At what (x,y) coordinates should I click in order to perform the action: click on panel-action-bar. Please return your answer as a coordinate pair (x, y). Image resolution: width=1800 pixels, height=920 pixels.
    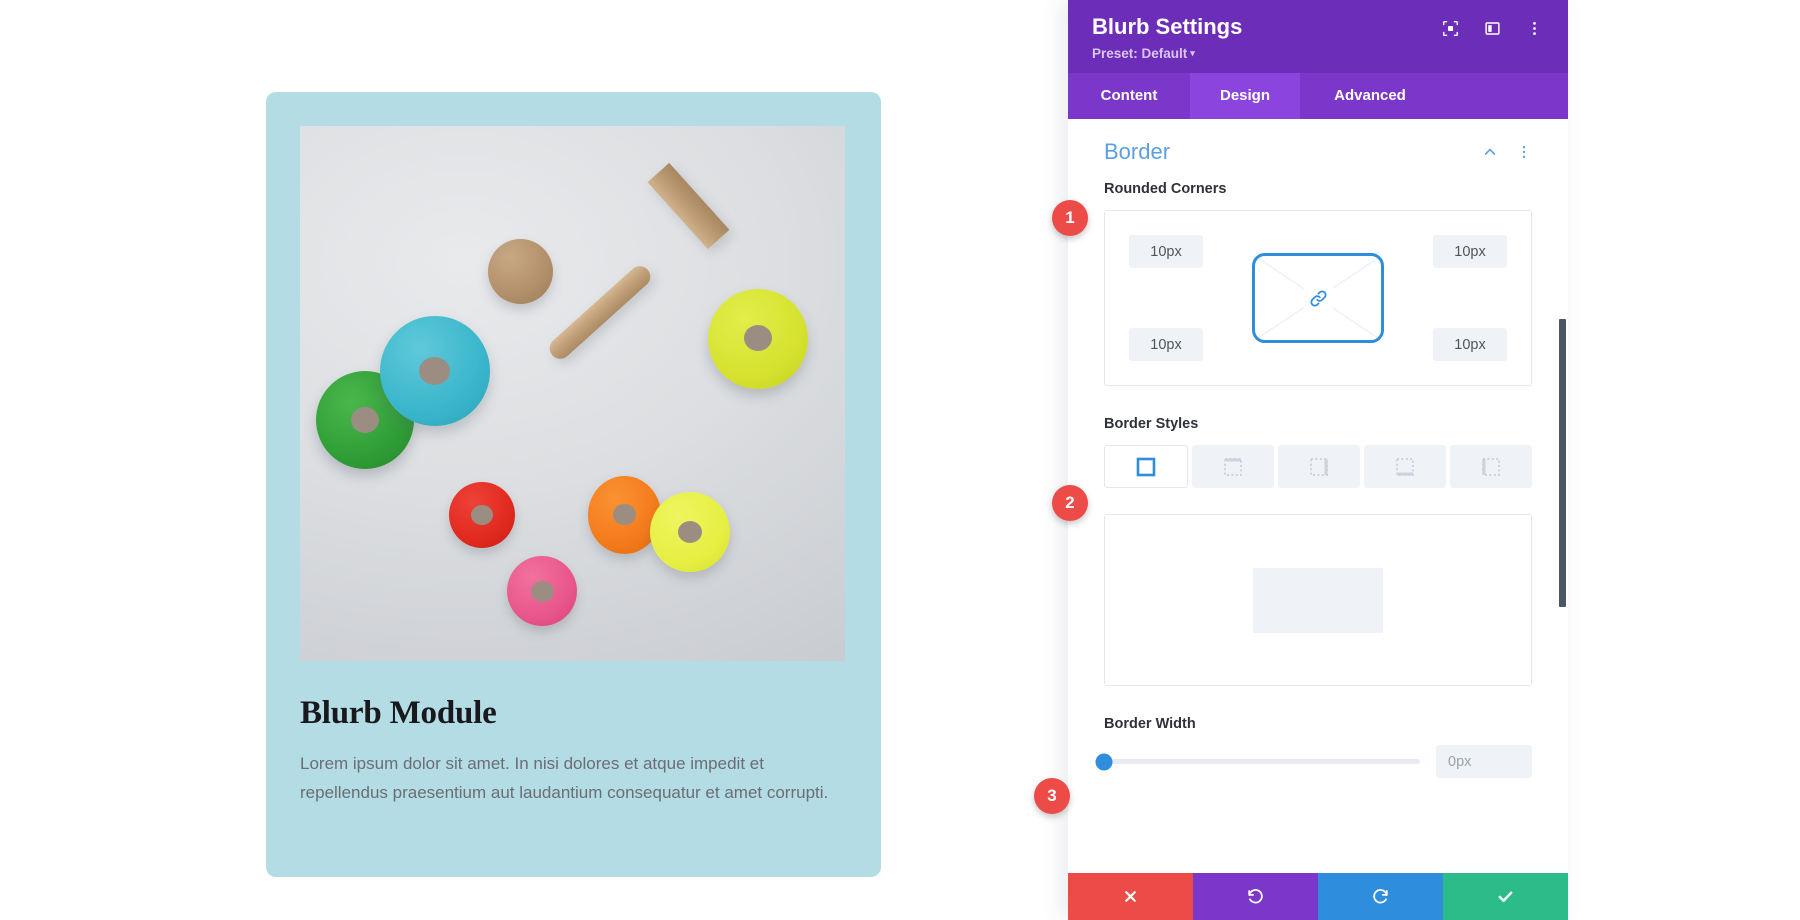
    Looking at the image, I should click on (1318, 896).